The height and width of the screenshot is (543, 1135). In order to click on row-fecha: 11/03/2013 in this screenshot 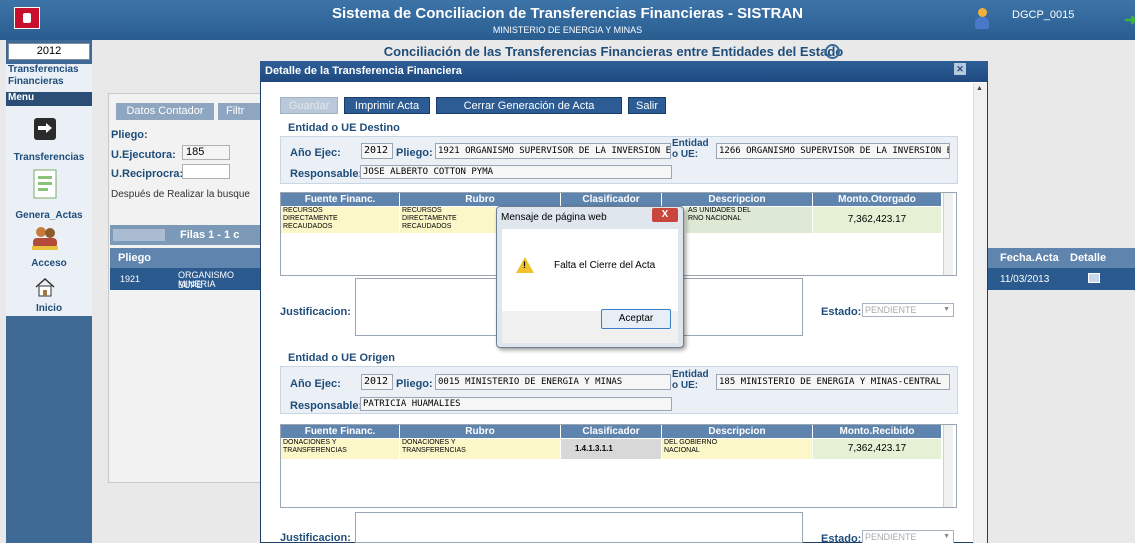, I will do `click(1025, 279)`.